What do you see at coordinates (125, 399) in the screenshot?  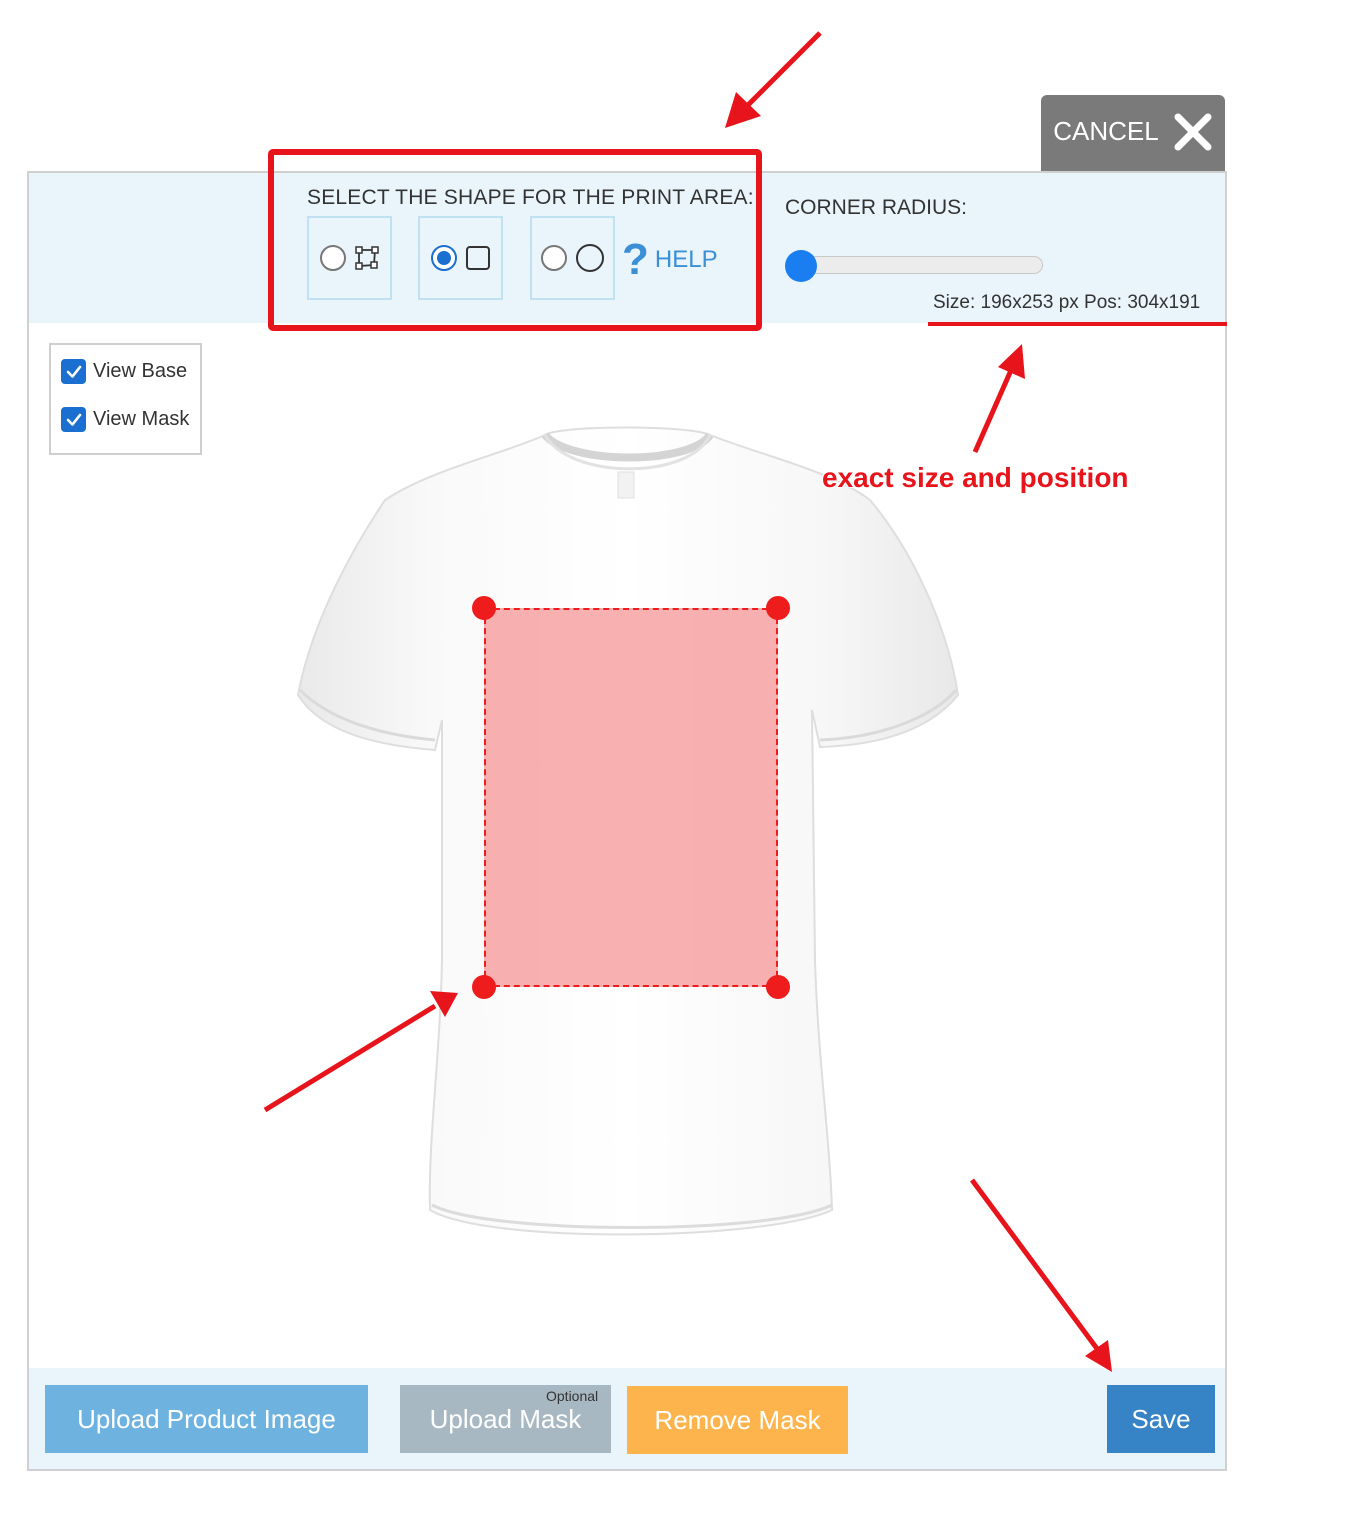 I see `view-options: View Base View Mask` at bounding box center [125, 399].